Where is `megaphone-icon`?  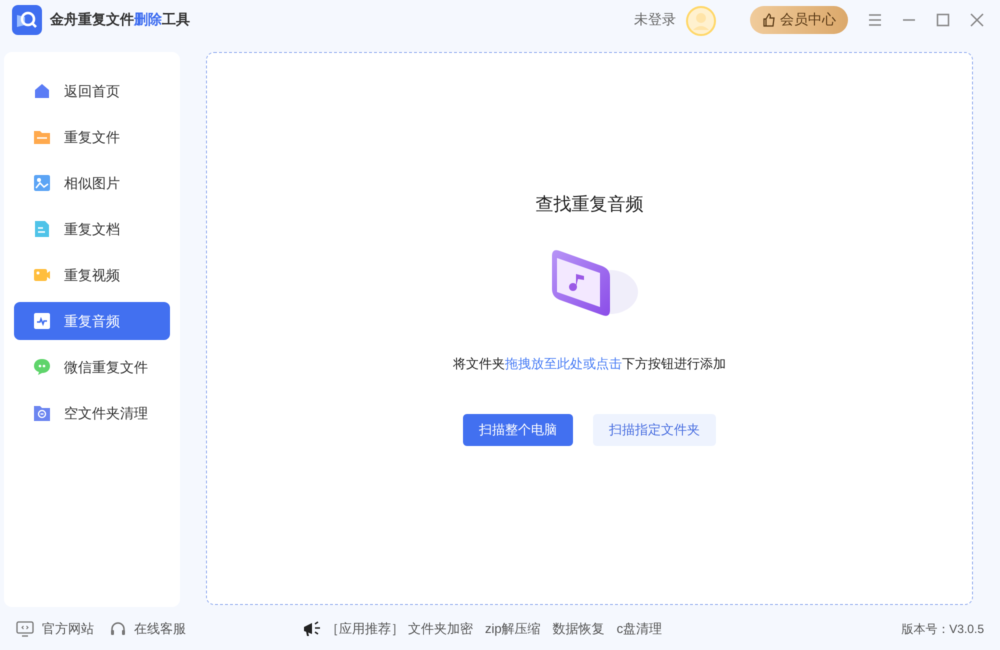
megaphone-icon is located at coordinates (312, 629).